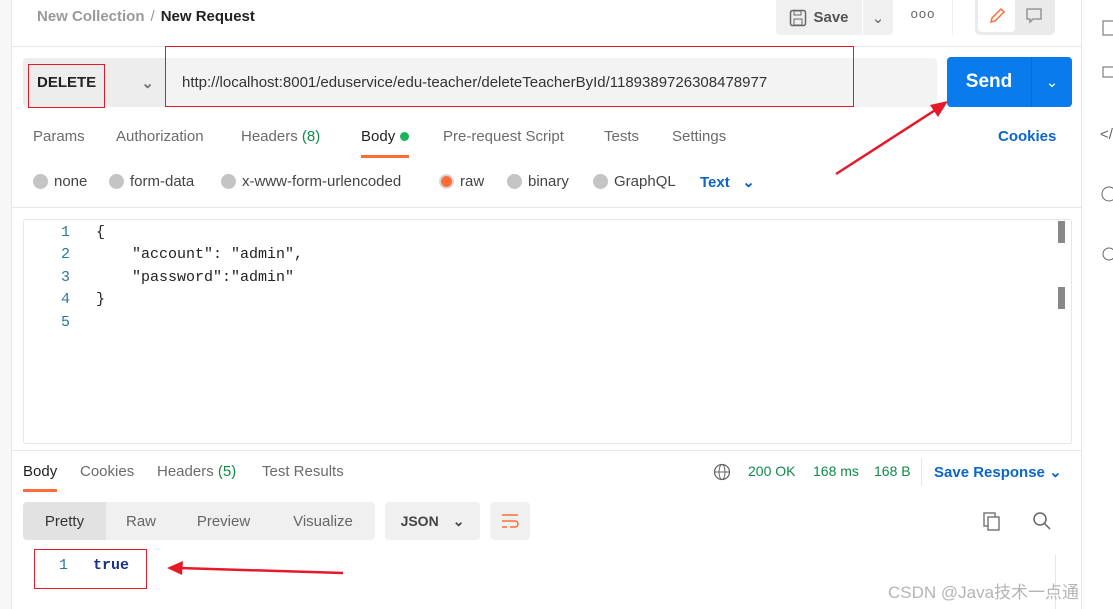  I want to click on save-icon, so click(798, 17).